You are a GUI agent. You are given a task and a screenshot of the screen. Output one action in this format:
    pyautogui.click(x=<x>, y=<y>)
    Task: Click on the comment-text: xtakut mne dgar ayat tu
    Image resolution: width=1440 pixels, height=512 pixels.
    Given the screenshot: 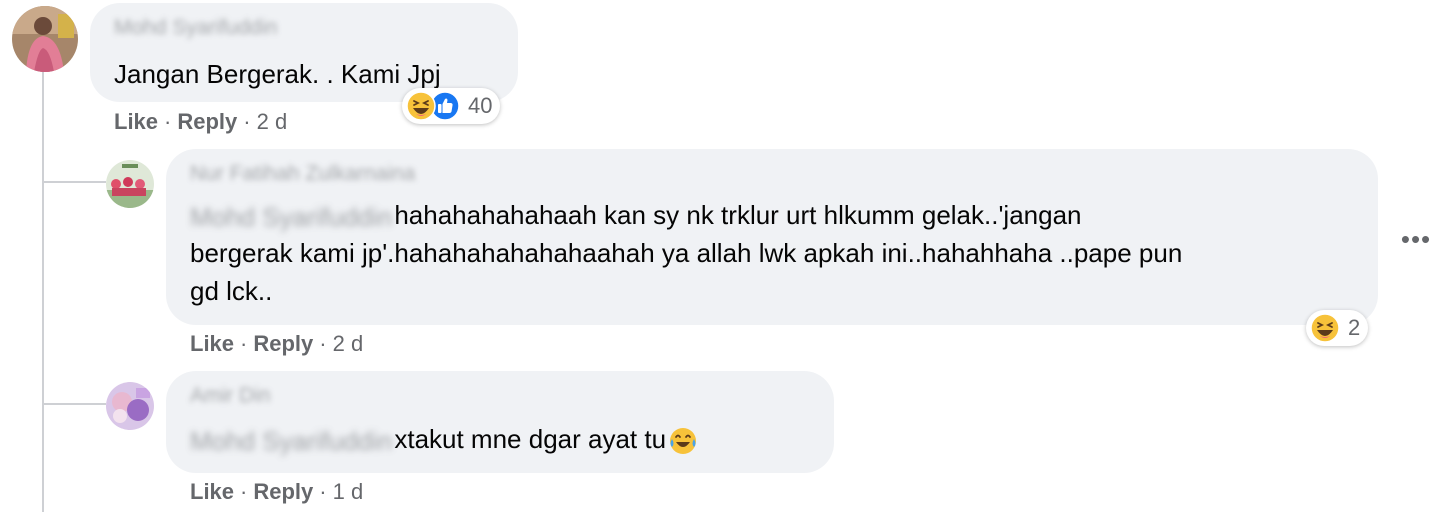 What is the action you would take?
    pyautogui.click(x=530, y=439)
    